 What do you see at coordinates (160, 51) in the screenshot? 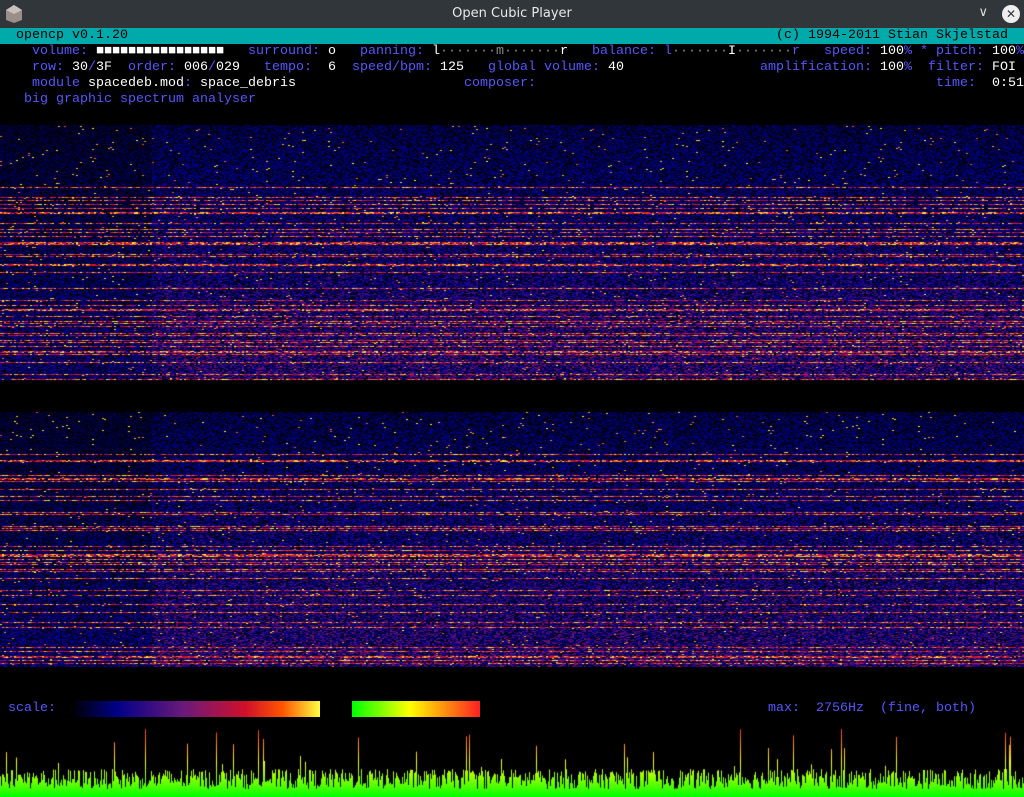
I see `status-field: ■■■■■■■■■■■■■■■■` at bounding box center [160, 51].